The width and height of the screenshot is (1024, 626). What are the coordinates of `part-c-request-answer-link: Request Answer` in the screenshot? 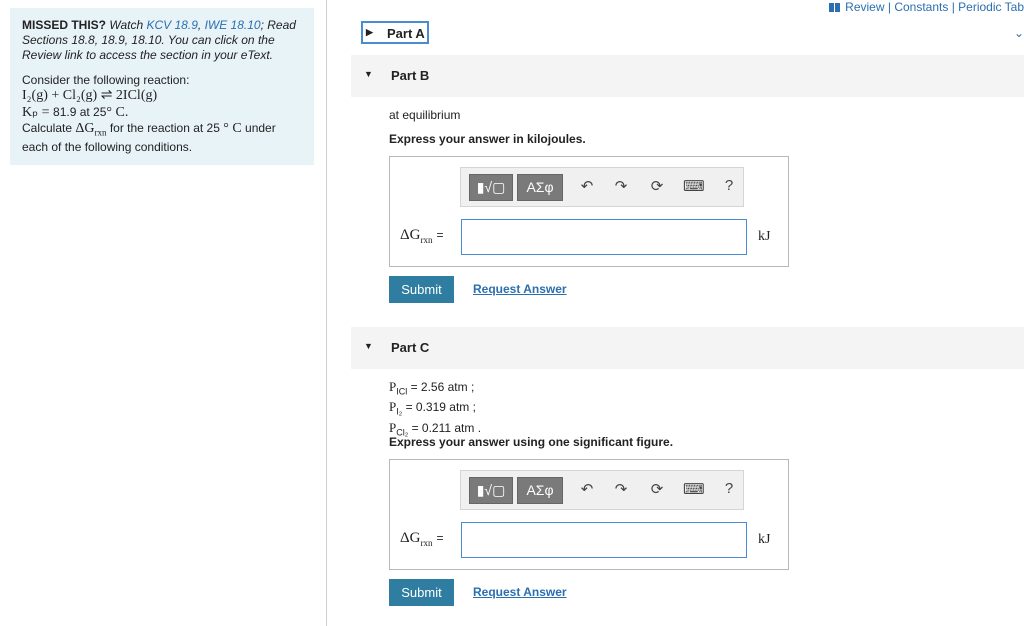 It's located at (520, 592).